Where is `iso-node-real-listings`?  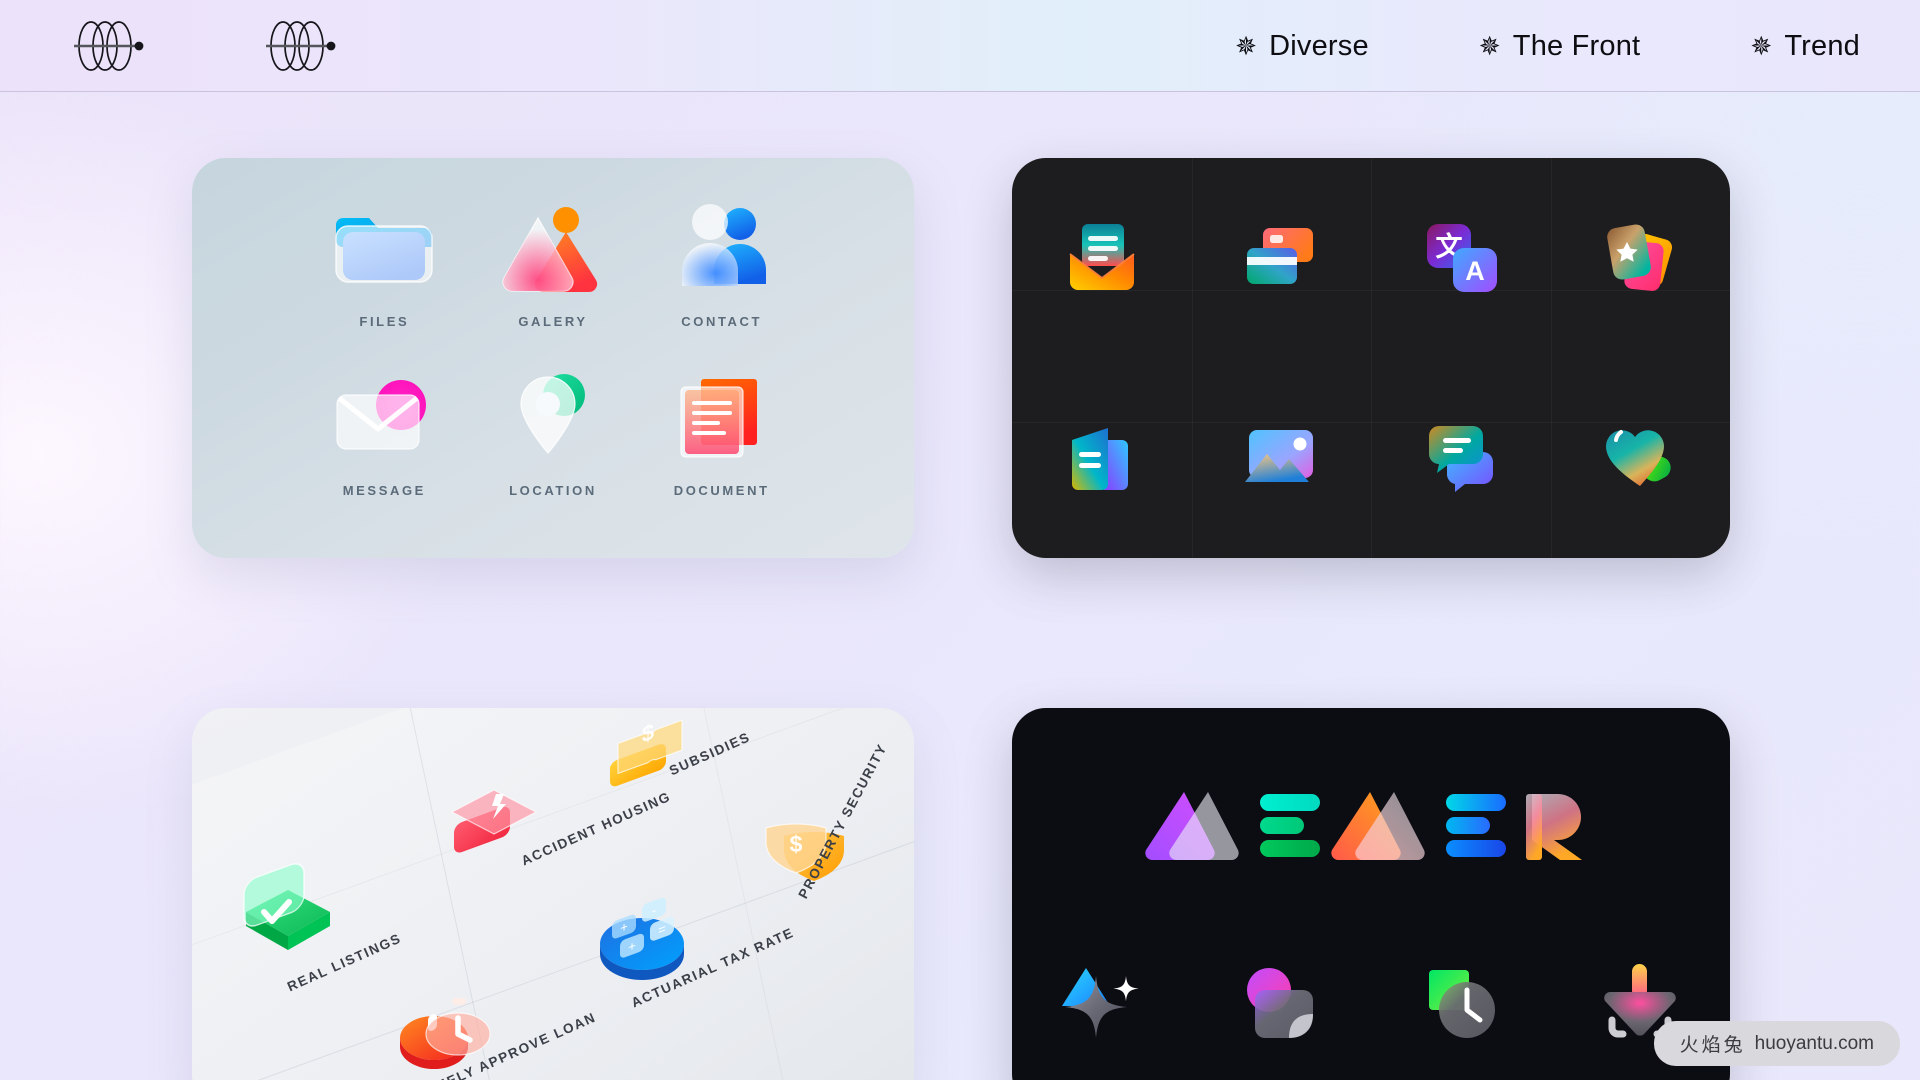
iso-node-real-listings is located at coordinates (293, 913).